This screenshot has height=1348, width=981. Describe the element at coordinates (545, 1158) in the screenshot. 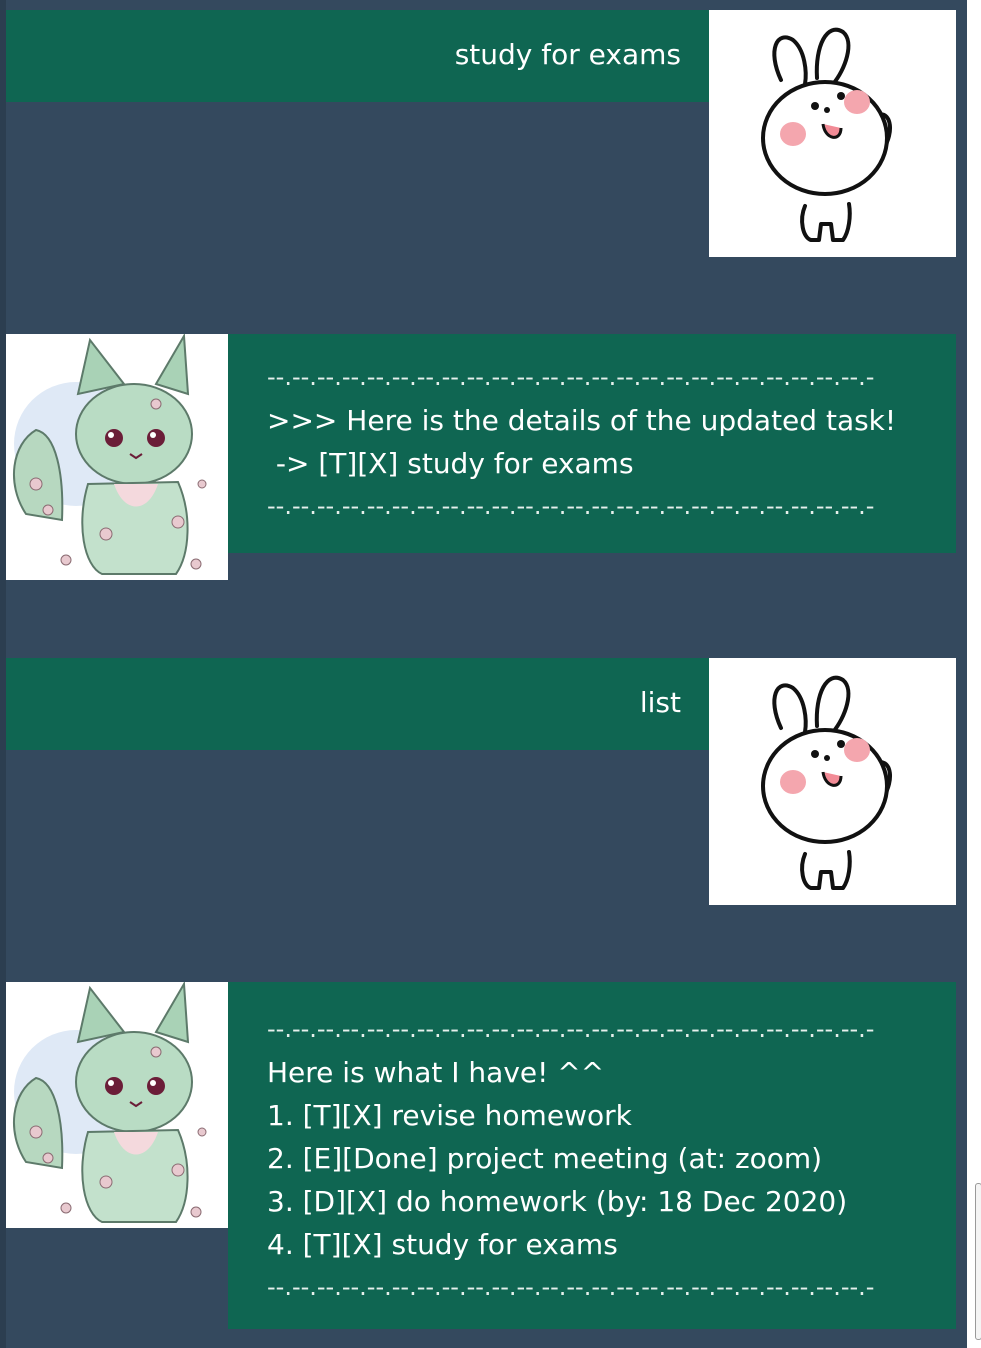

I see `task-list-item: 2. [E][Done] project meeting (at: zoom)` at that location.